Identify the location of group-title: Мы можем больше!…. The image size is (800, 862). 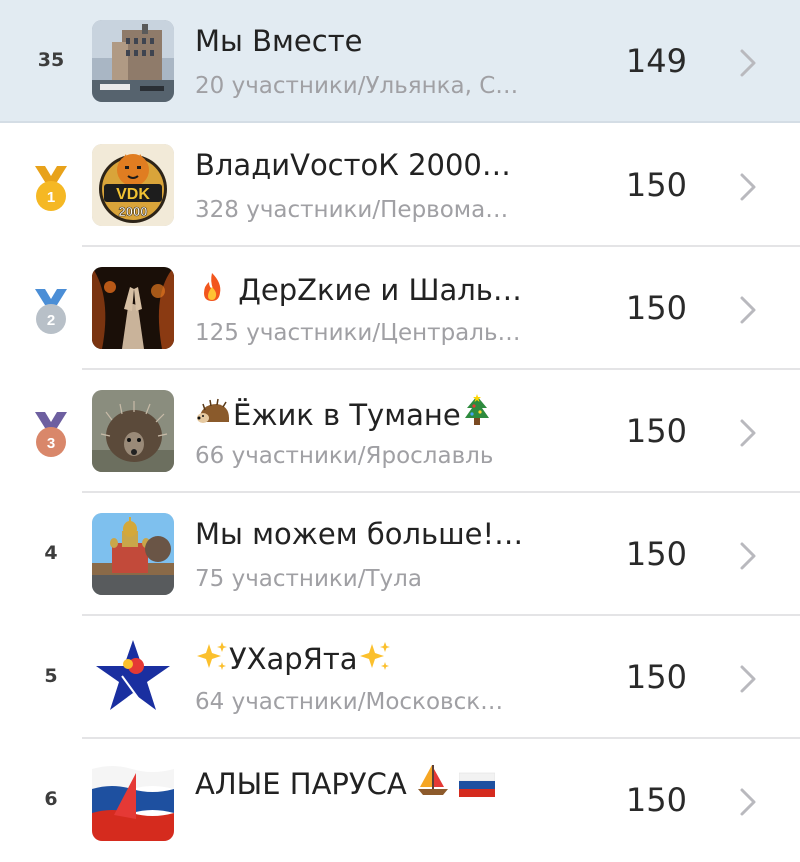
(359, 534).